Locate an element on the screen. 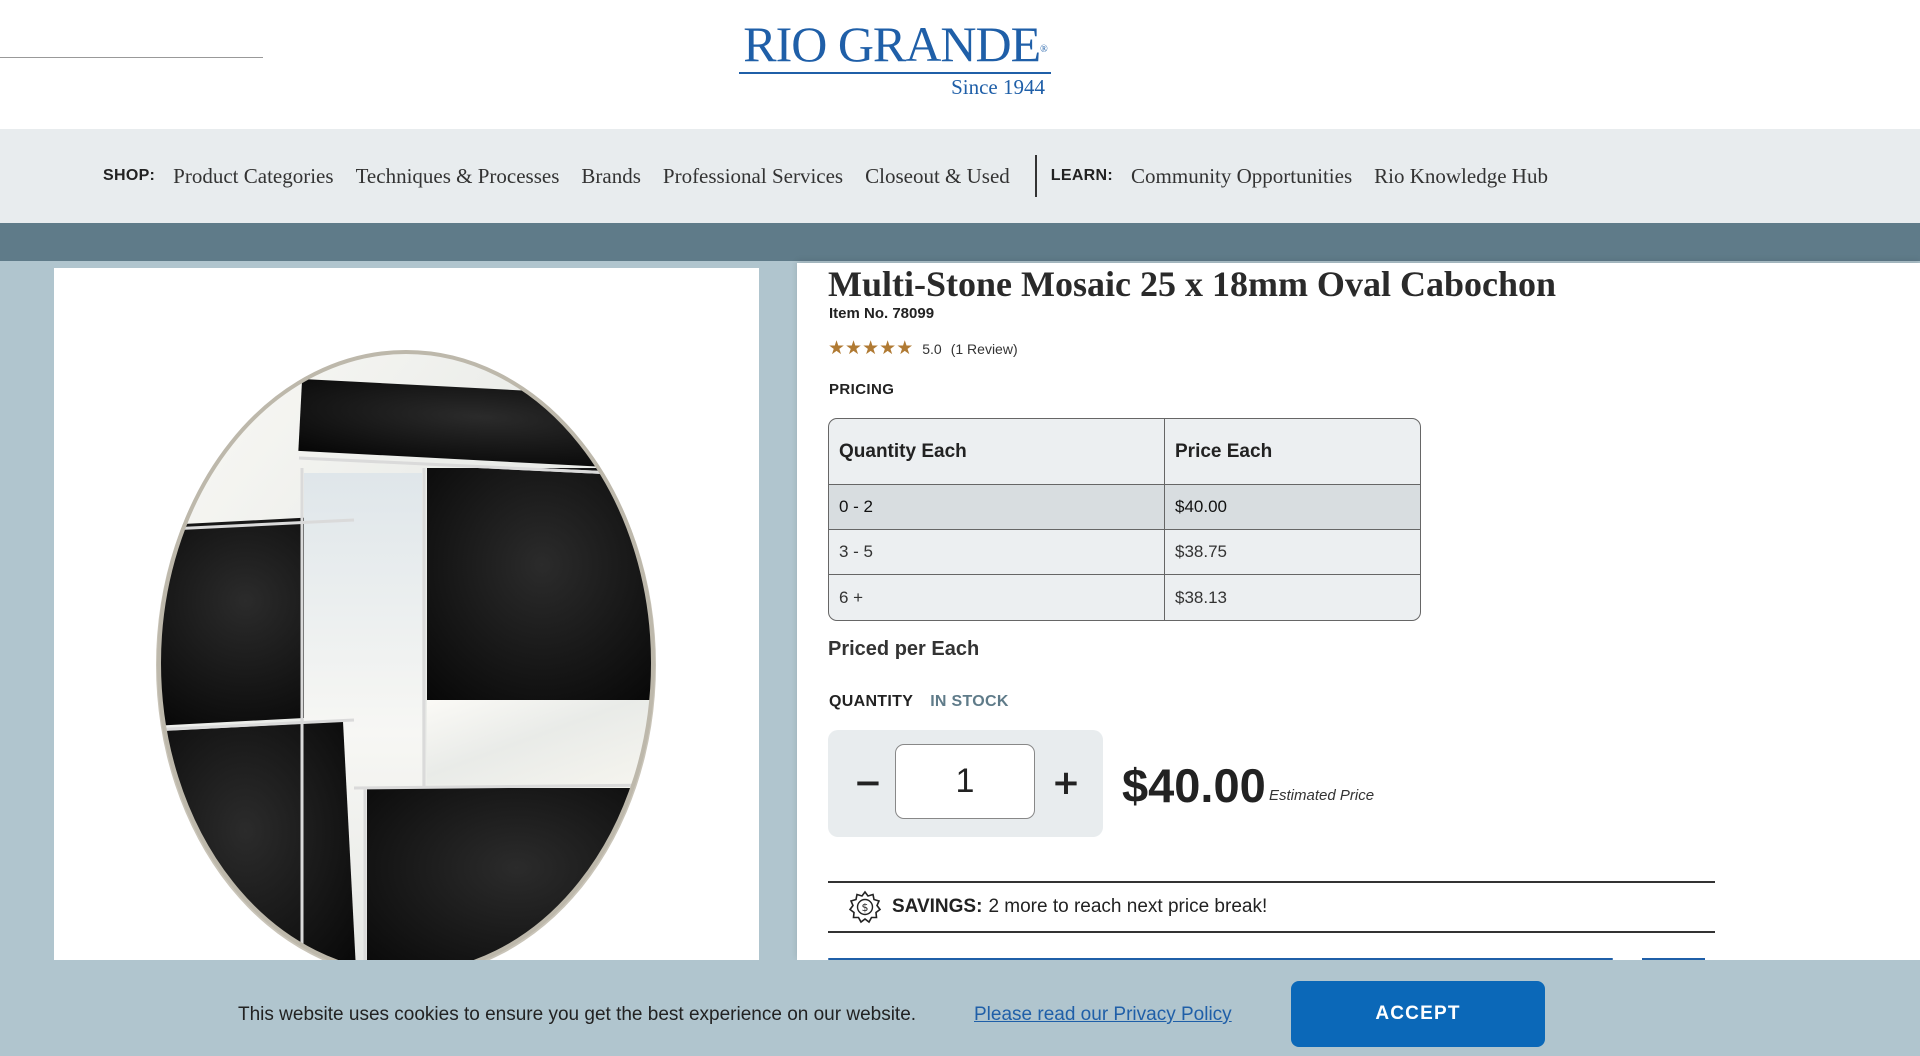 Image resolution: width=1920 pixels, height=1056 pixels. increase-quantity-button: + is located at coordinates (1066, 784).